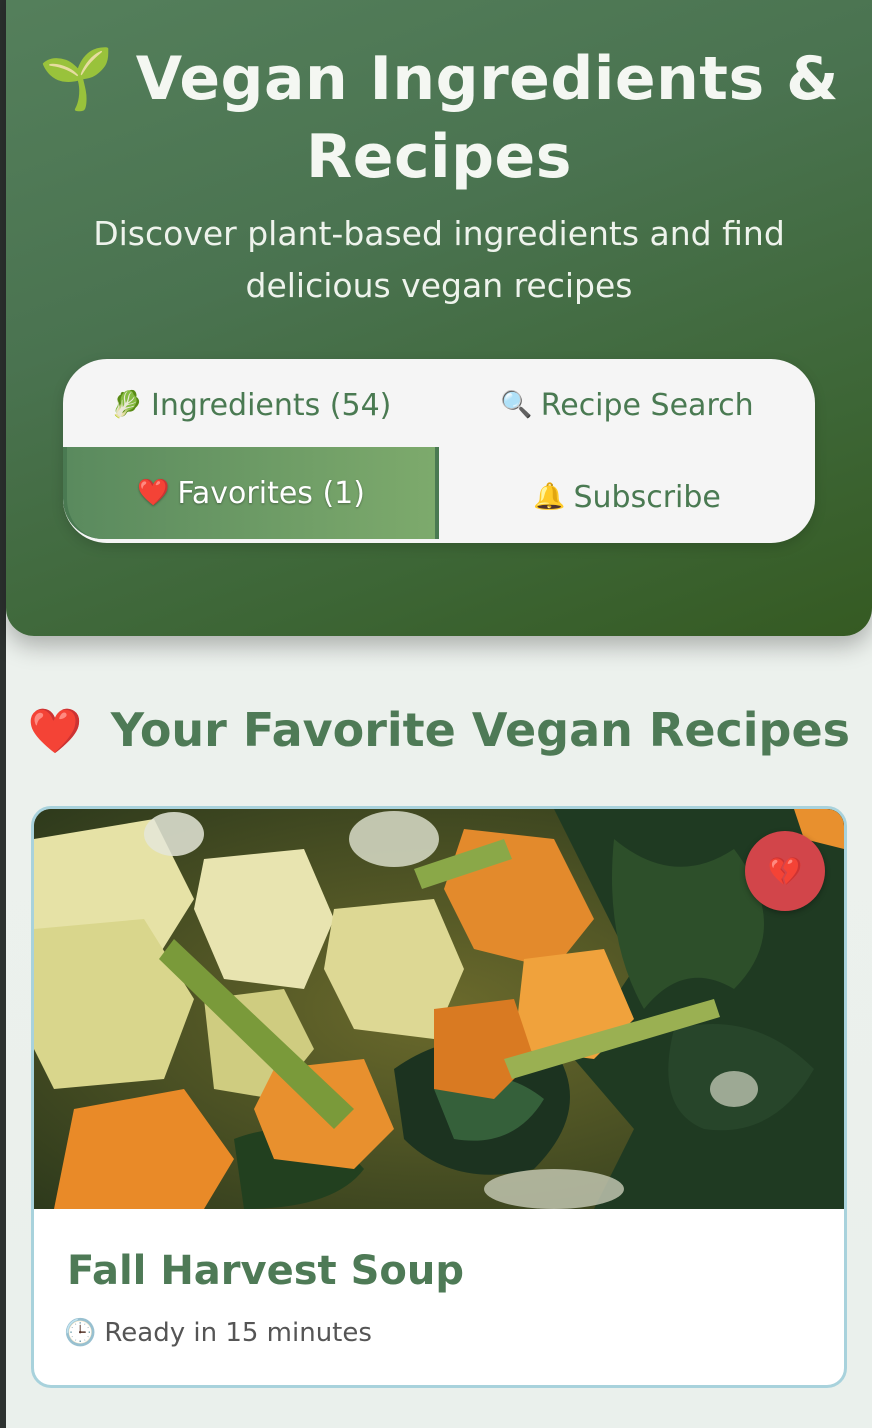 Image resolution: width=872 pixels, height=1428 pixels. Describe the element at coordinates (271, 493) in the screenshot. I see `tab-label: Favorites (1)` at that location.